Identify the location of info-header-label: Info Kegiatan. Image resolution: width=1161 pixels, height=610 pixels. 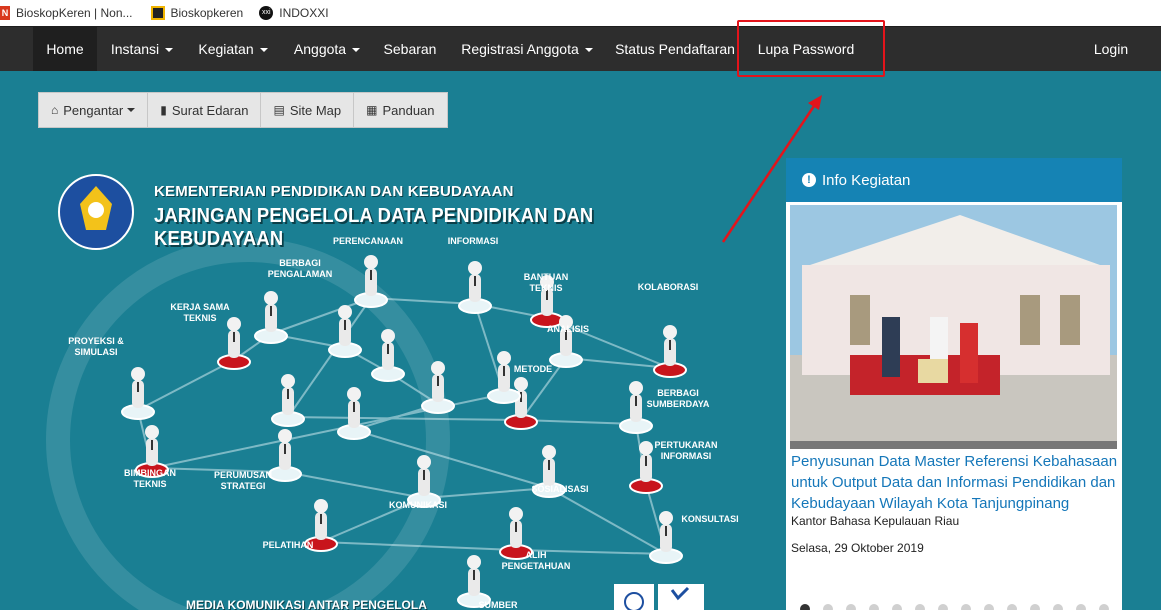
(866, 180).